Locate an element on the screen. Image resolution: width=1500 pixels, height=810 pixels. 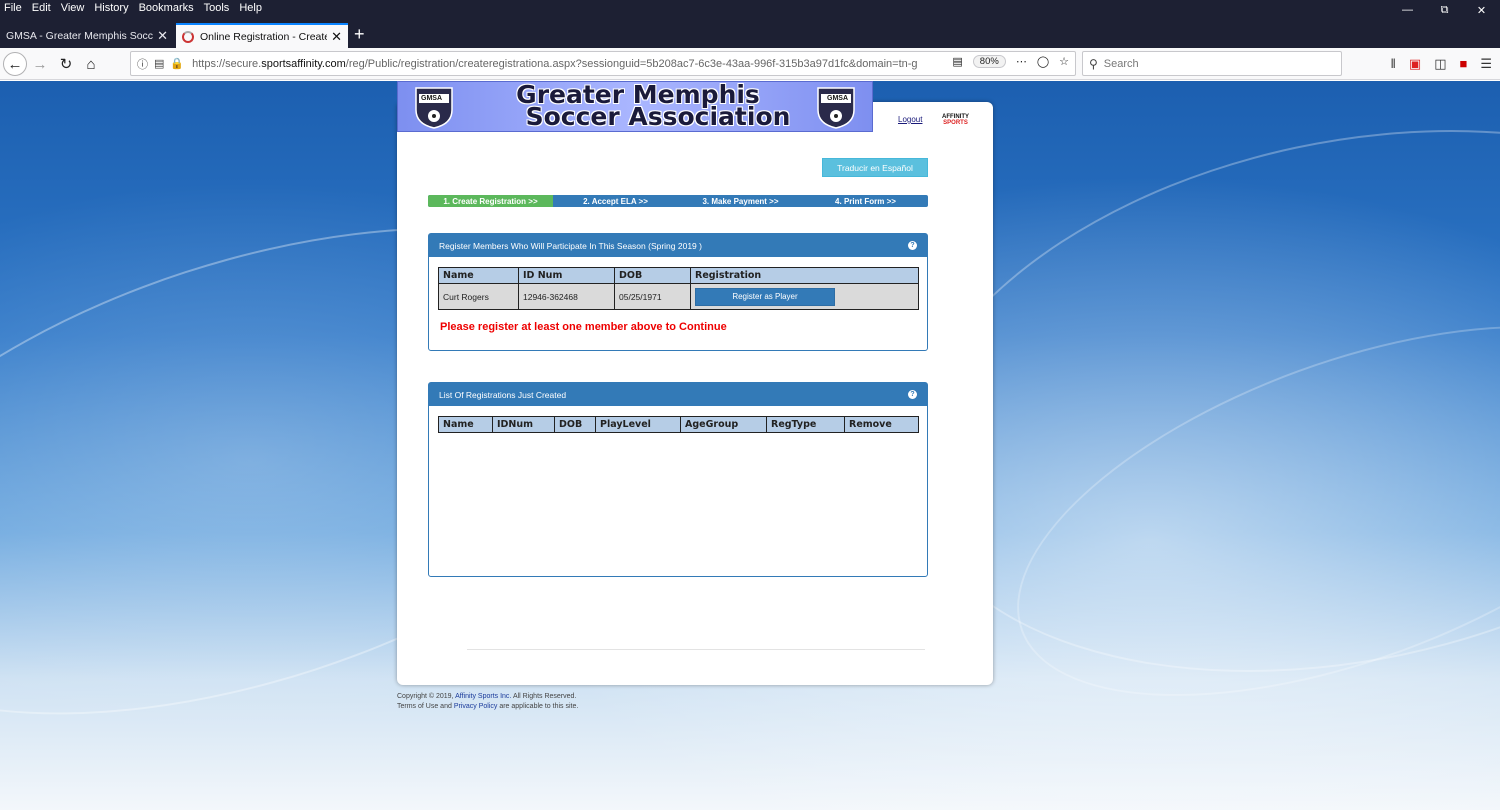
sidebar-icon: ◫ is located at coordinates (1440, 64).